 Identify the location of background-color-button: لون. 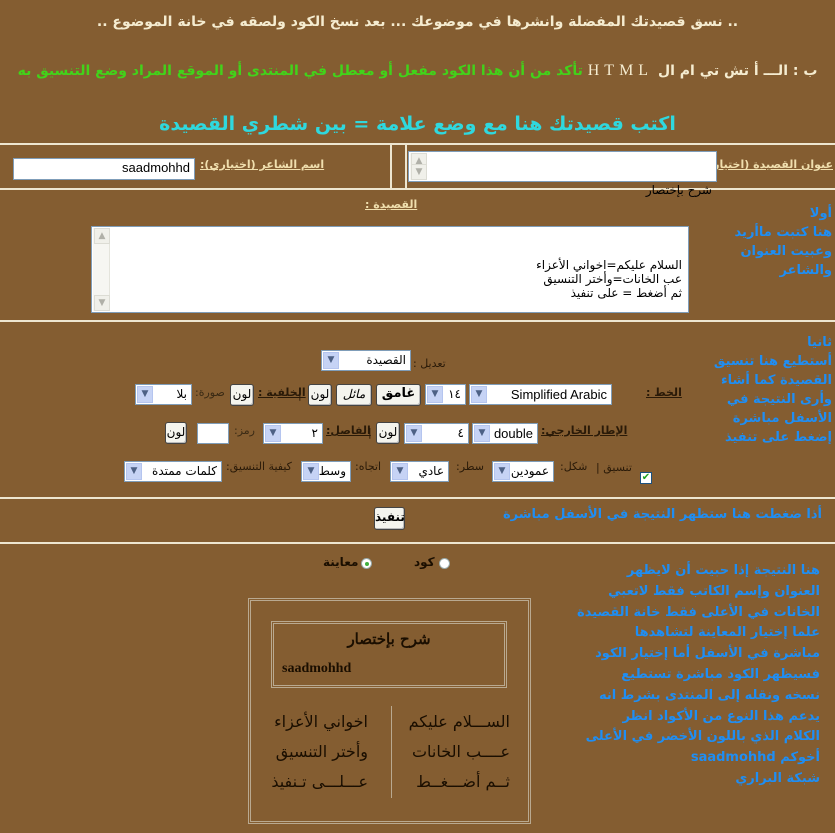
(242, 395).